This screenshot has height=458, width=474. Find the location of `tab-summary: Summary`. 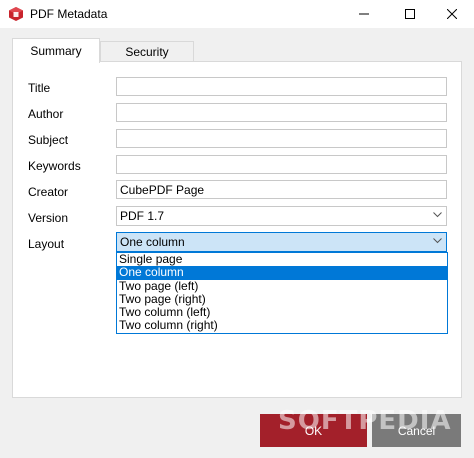

tab-summary: Summary is located at coordinates (56, 50).